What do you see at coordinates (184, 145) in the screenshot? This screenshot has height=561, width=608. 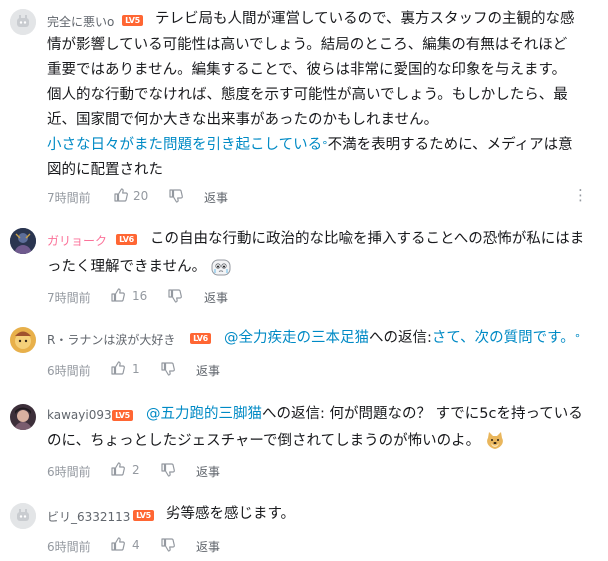 I see `search-link: 小さな日々がまた問題を引き起こしている` at bounding box center [184, 145].